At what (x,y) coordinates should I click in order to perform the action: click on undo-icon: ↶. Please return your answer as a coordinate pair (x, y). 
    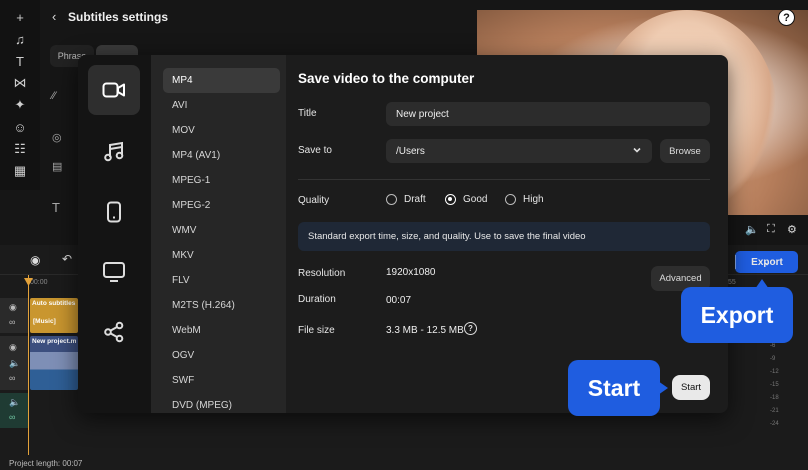
    Looking at the image, I should click on (67, 259).